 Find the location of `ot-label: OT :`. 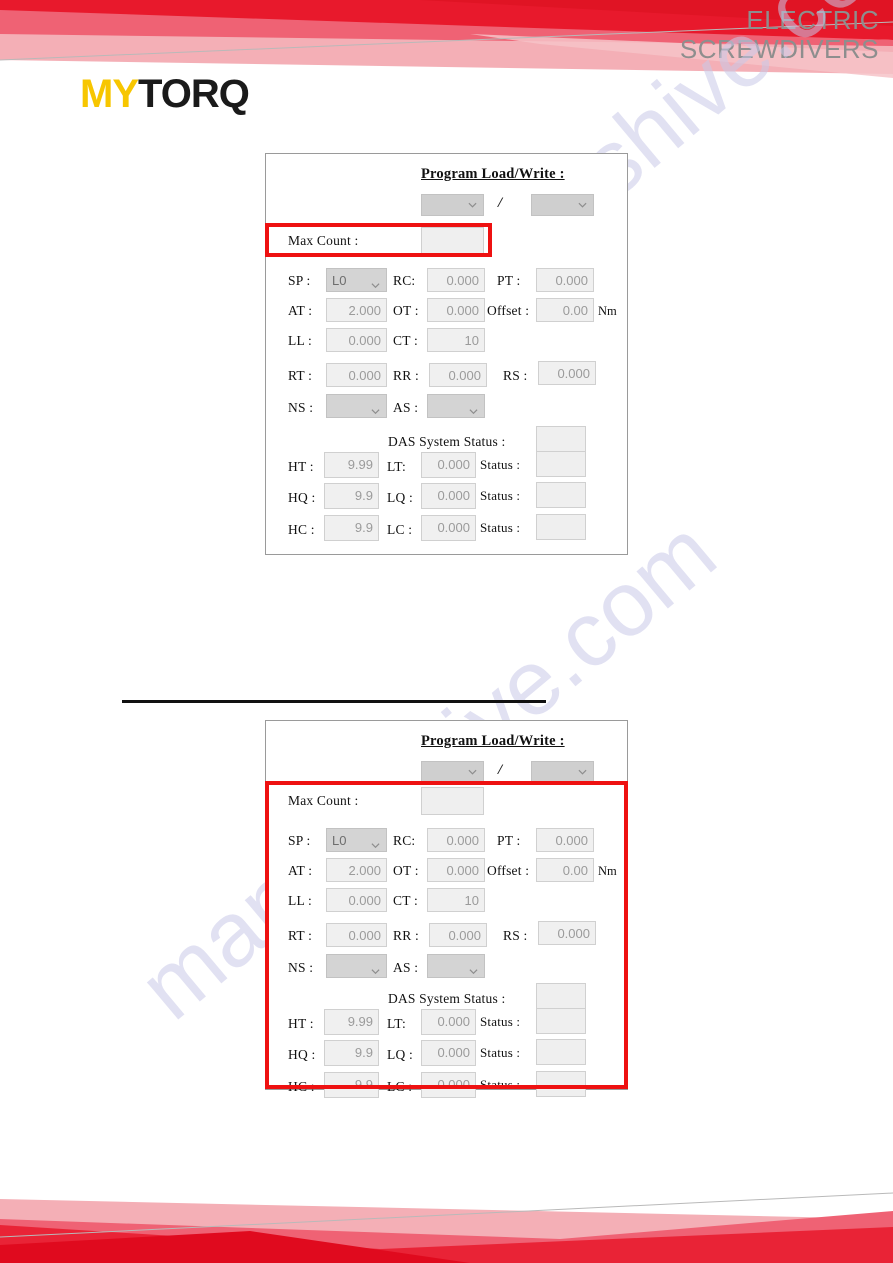

ot-label: OT : is located at coordinates (406, 310).